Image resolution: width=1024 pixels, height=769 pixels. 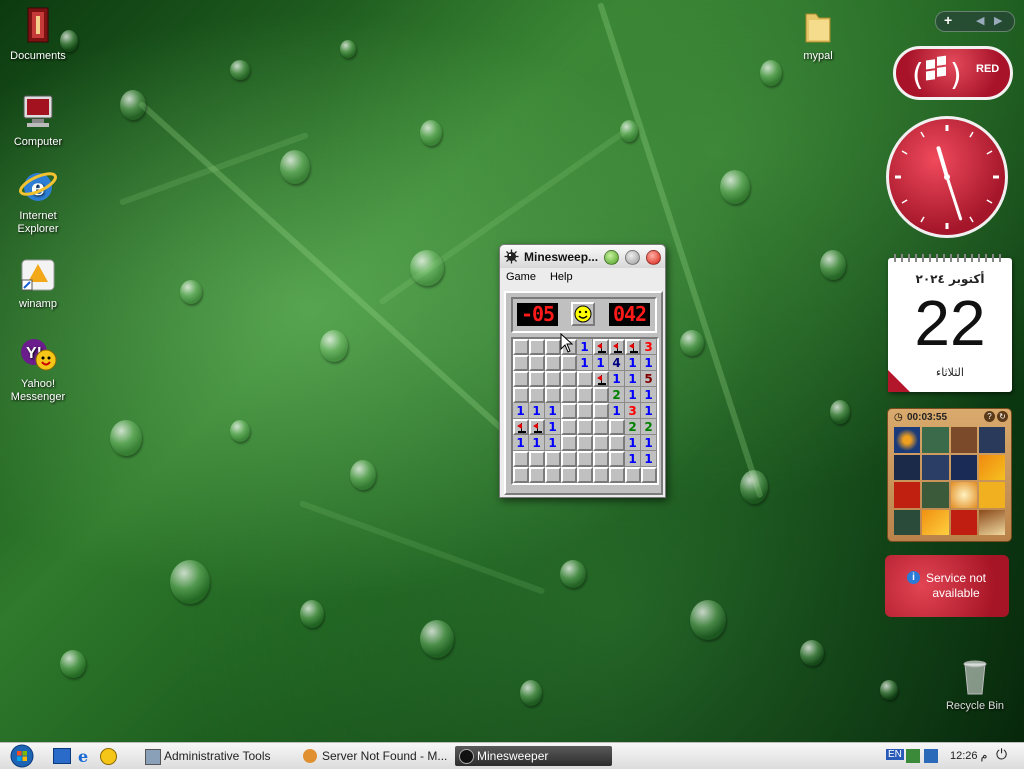 I want to click on notifications-icon: ⏻, so click(x=1001, y=754).